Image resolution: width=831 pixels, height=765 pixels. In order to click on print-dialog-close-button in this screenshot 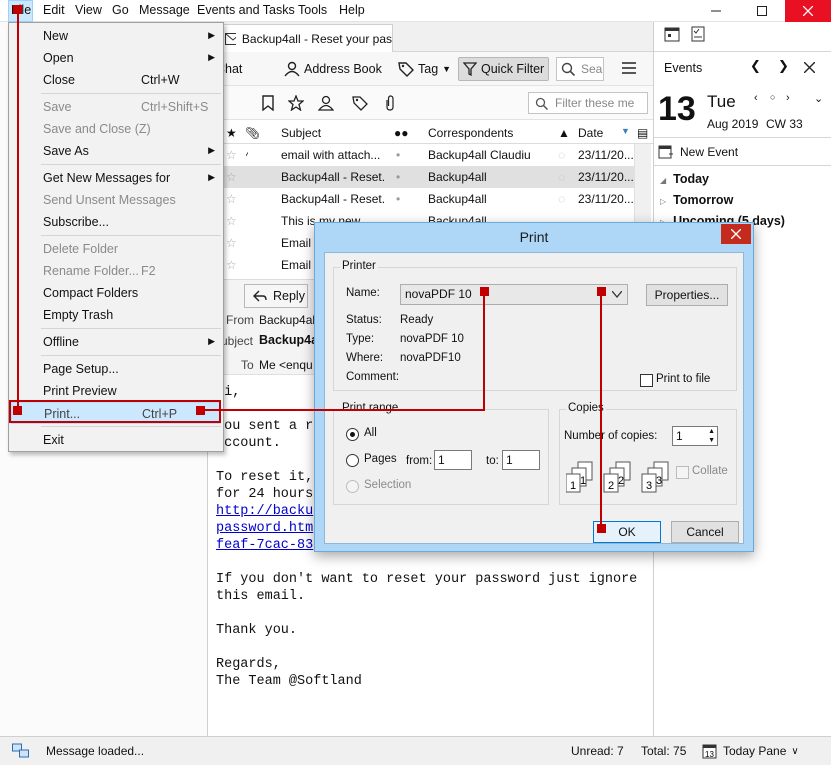, I will do `click(736, 234)`.